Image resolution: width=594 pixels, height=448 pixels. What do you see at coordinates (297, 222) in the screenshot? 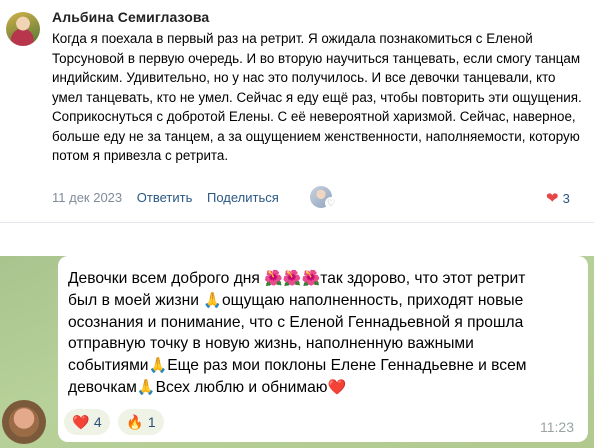
I see `divider` at bounding box center [297, 222].